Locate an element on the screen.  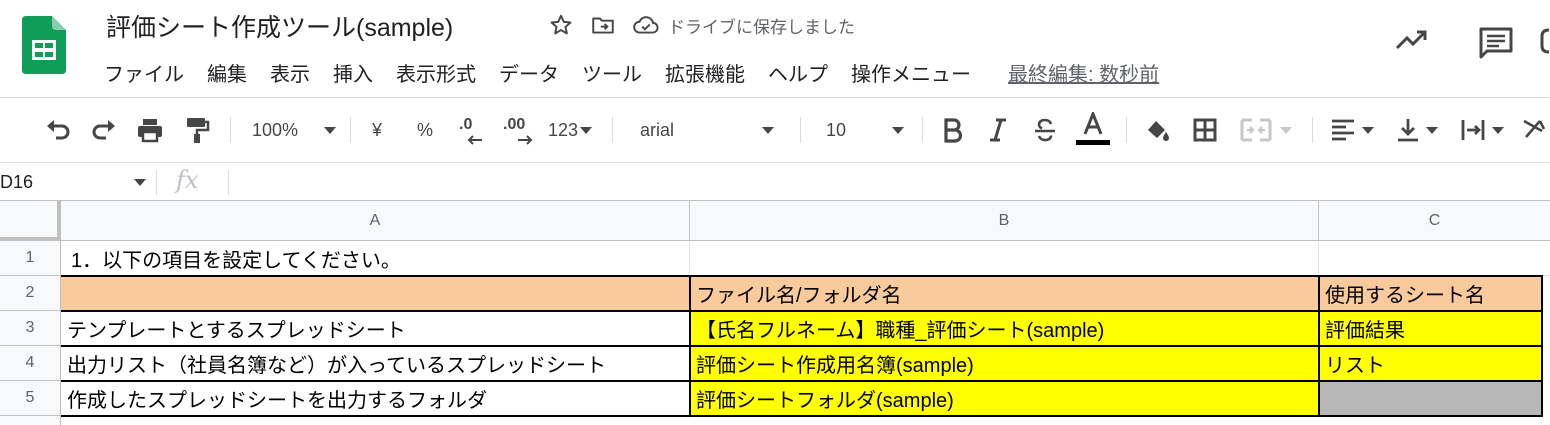
zoom-select: 100% is located at coordinates (294, 130).